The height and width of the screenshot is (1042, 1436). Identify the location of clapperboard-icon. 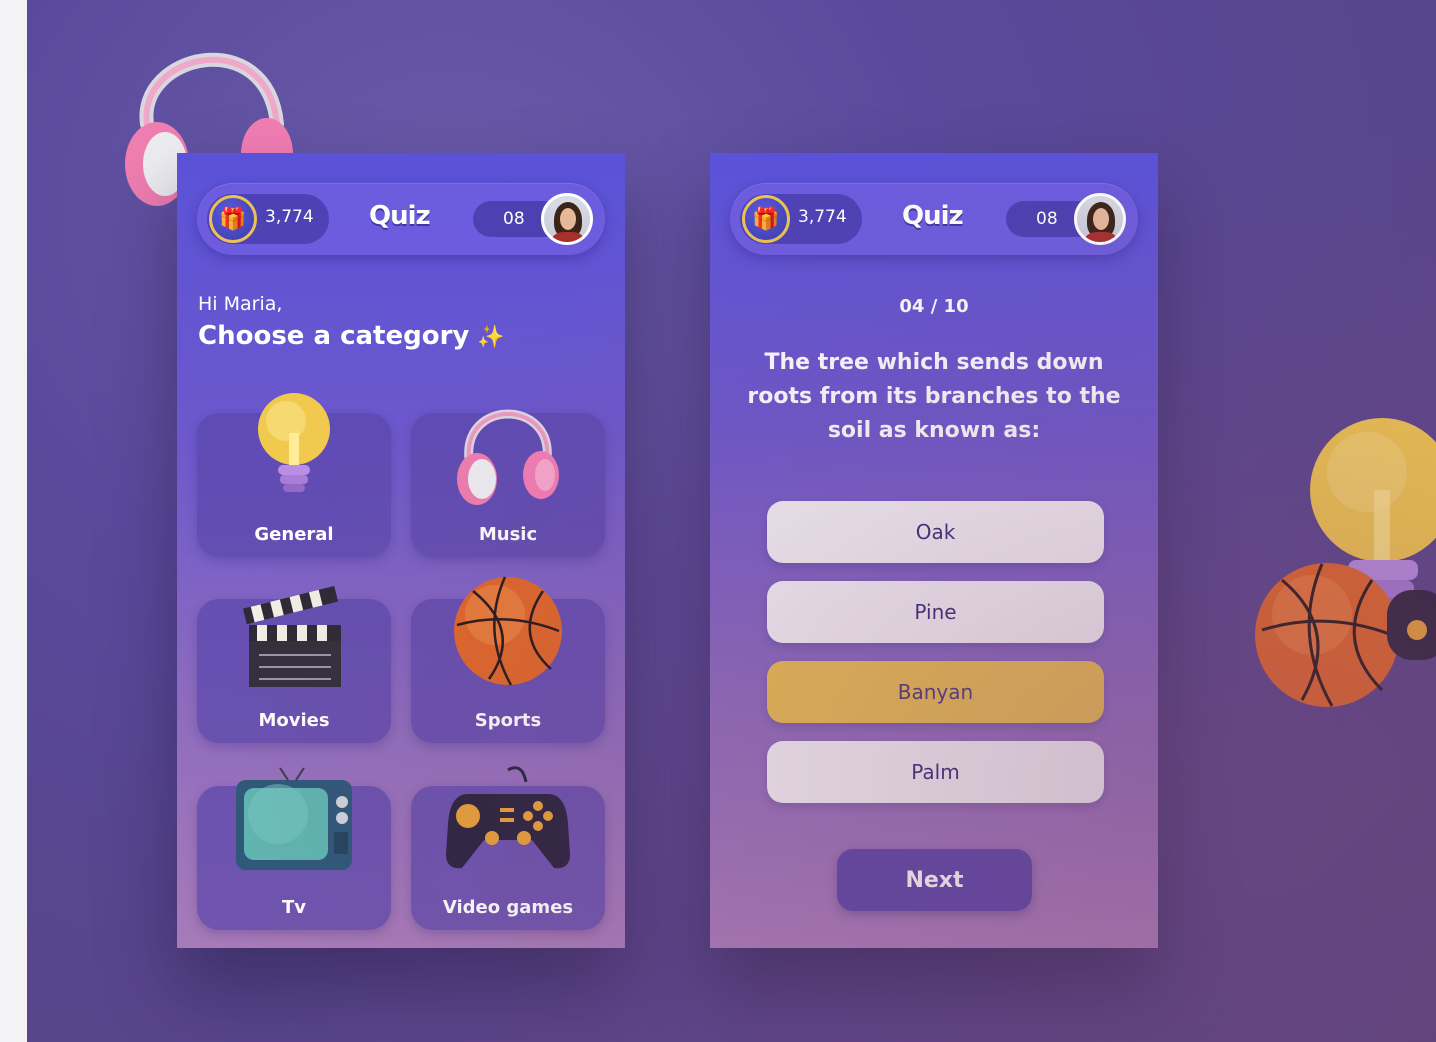
(291, 636).